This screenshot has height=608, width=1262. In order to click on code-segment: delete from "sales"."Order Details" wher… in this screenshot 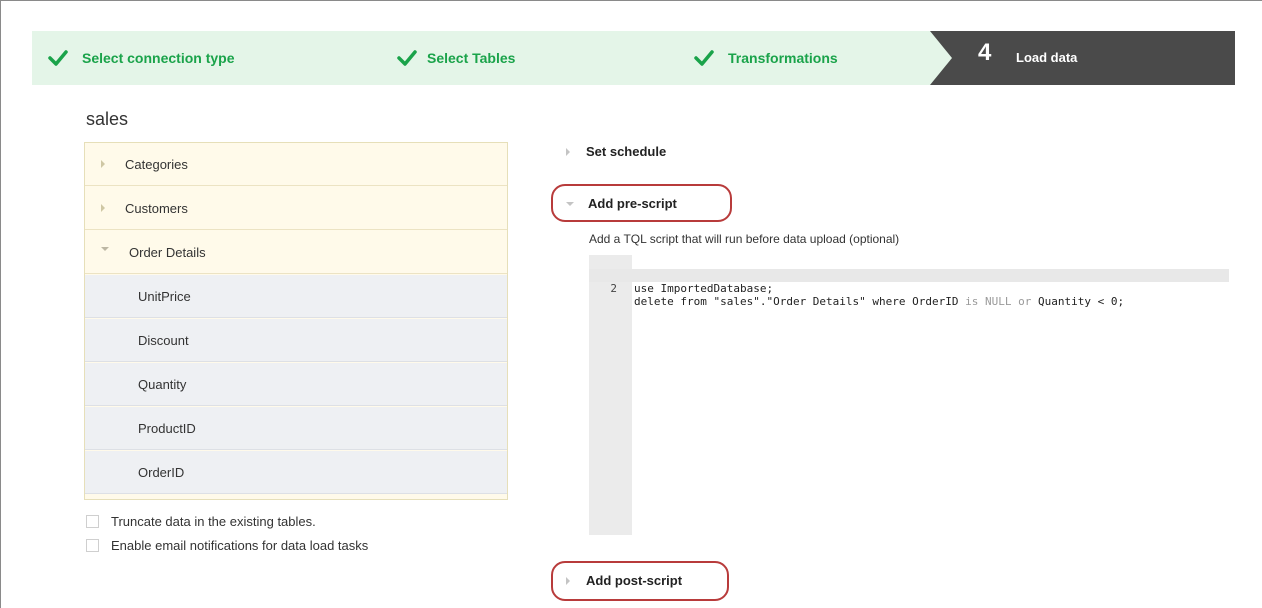, I will do `click(800, 301)`.